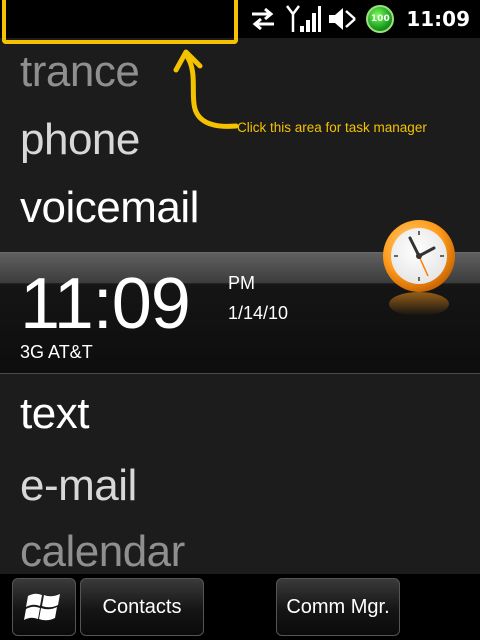  What do you see at coordinates (258, 313) in the screenshot?
I see `clock-date: 1/14/10` at bounding box center [258, 313].